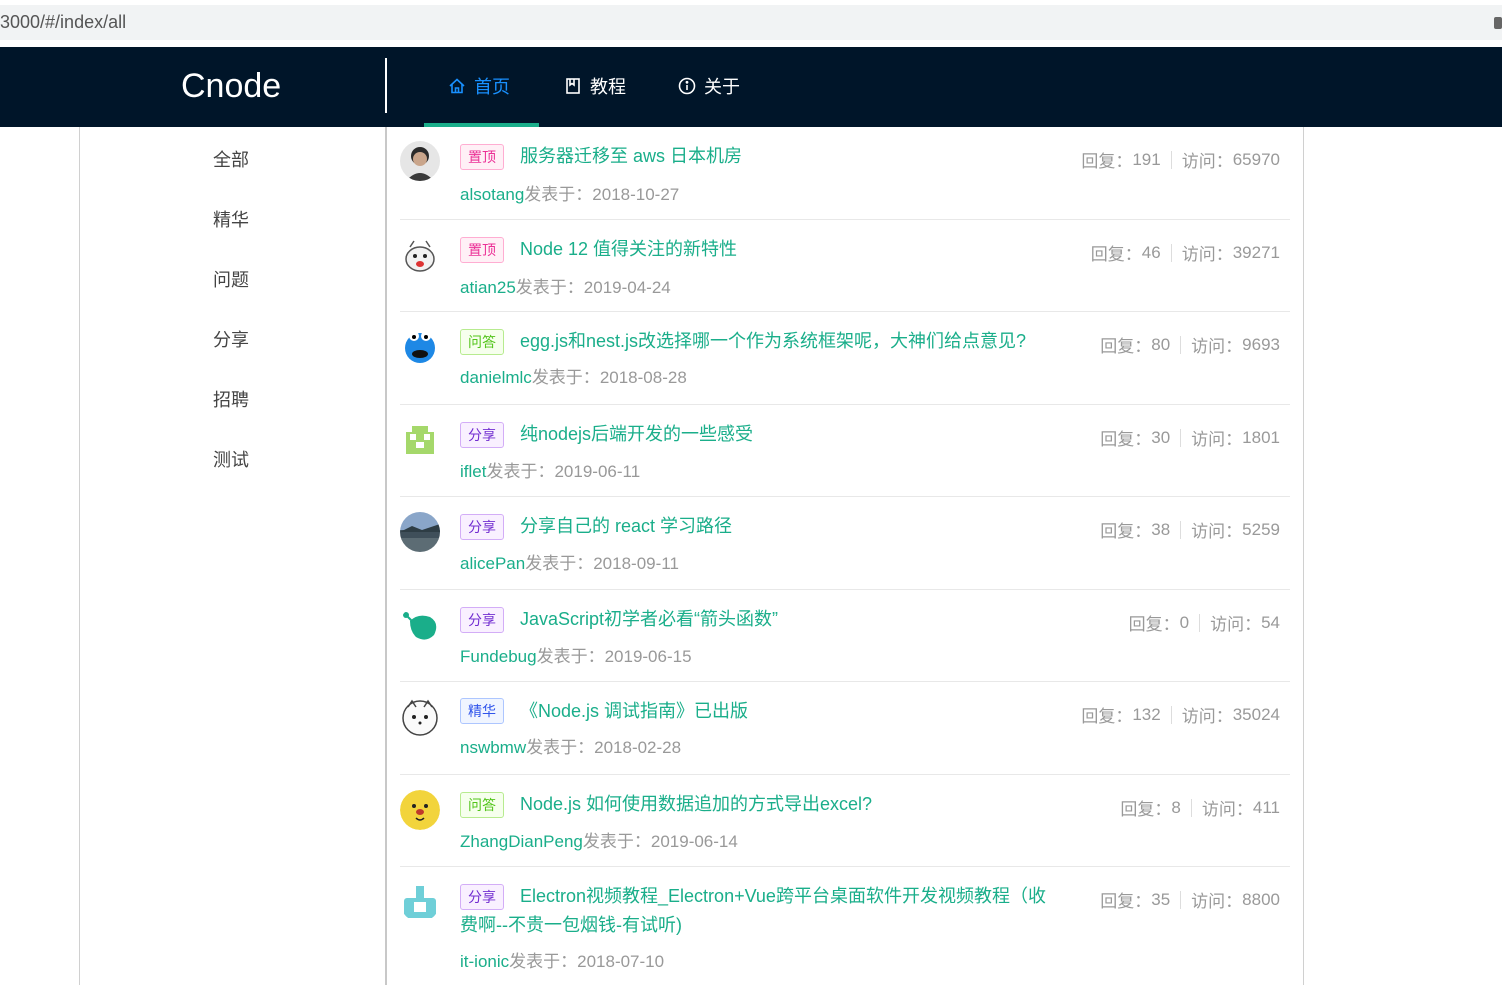  I want to click on topic-stats: 回复： 30 访问： 1801, so click(1190, 437).